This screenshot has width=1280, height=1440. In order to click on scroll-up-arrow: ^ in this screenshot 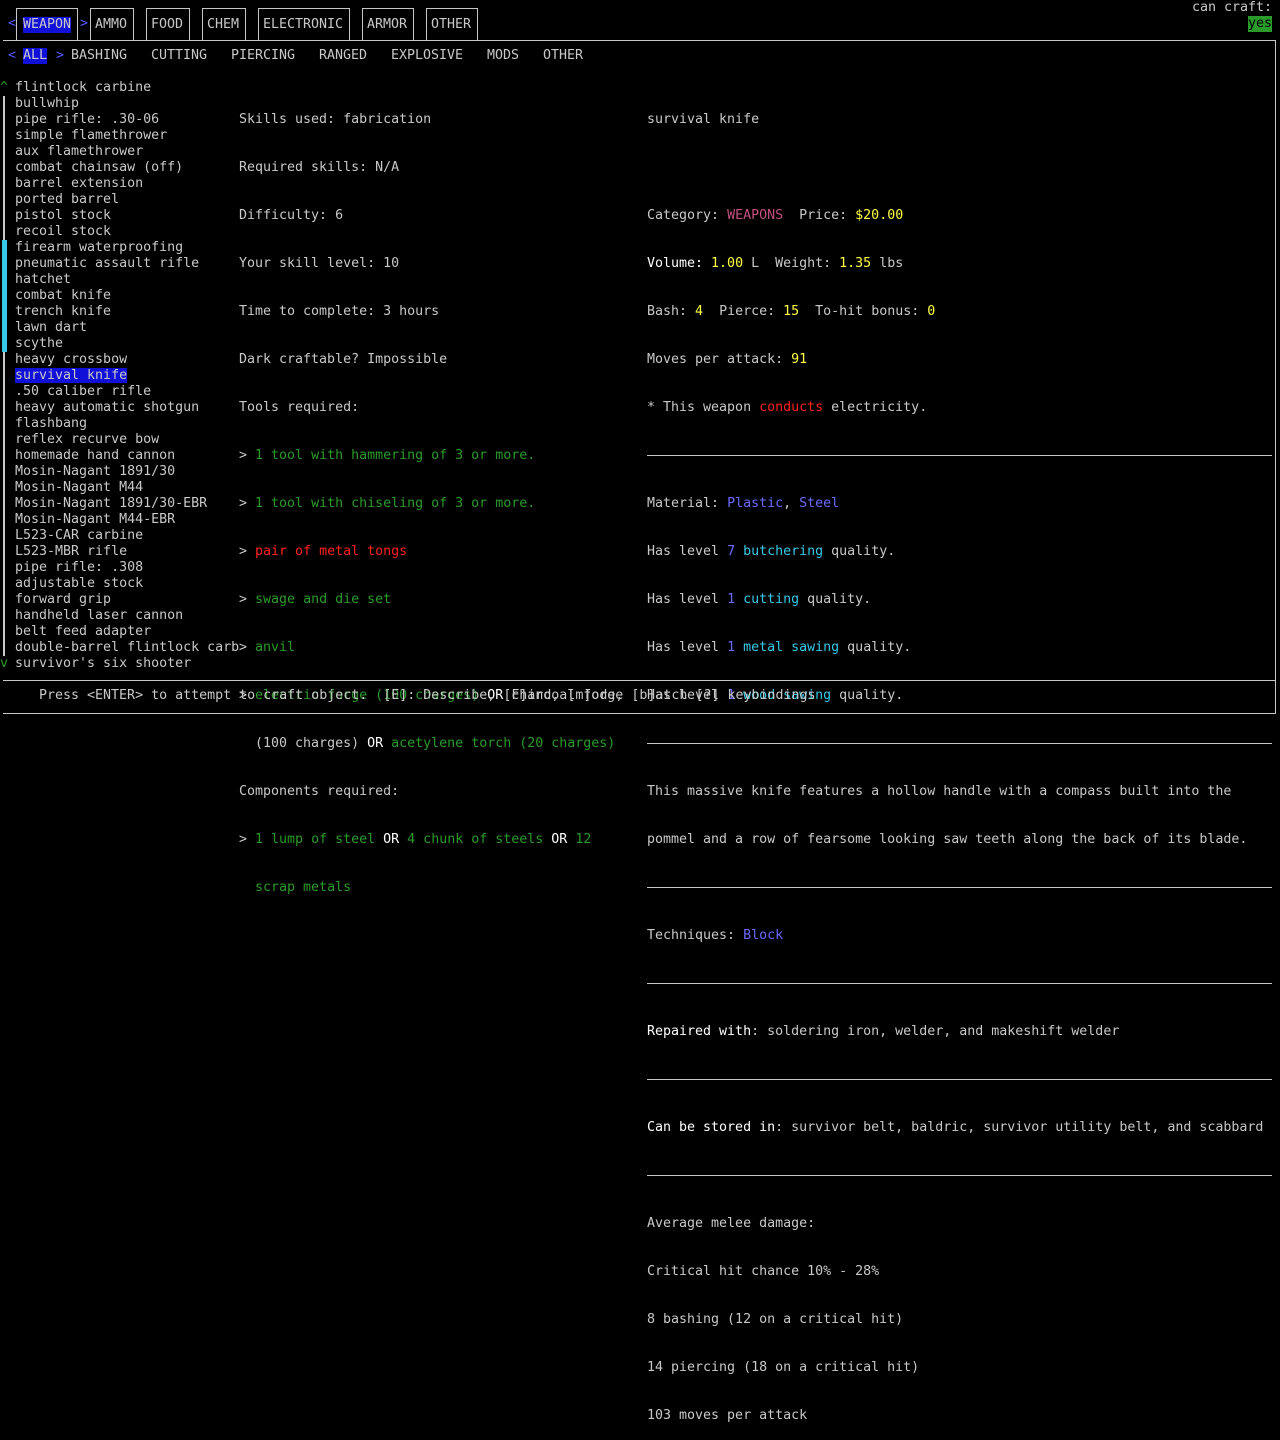, I will do `click(4, 88)`.